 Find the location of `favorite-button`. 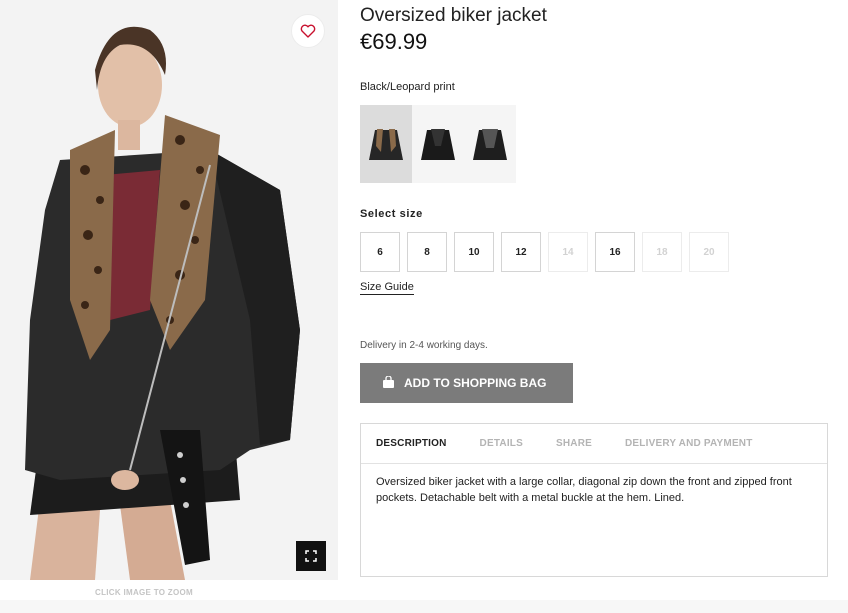

favorite-button is located at coordinates (308, 31).